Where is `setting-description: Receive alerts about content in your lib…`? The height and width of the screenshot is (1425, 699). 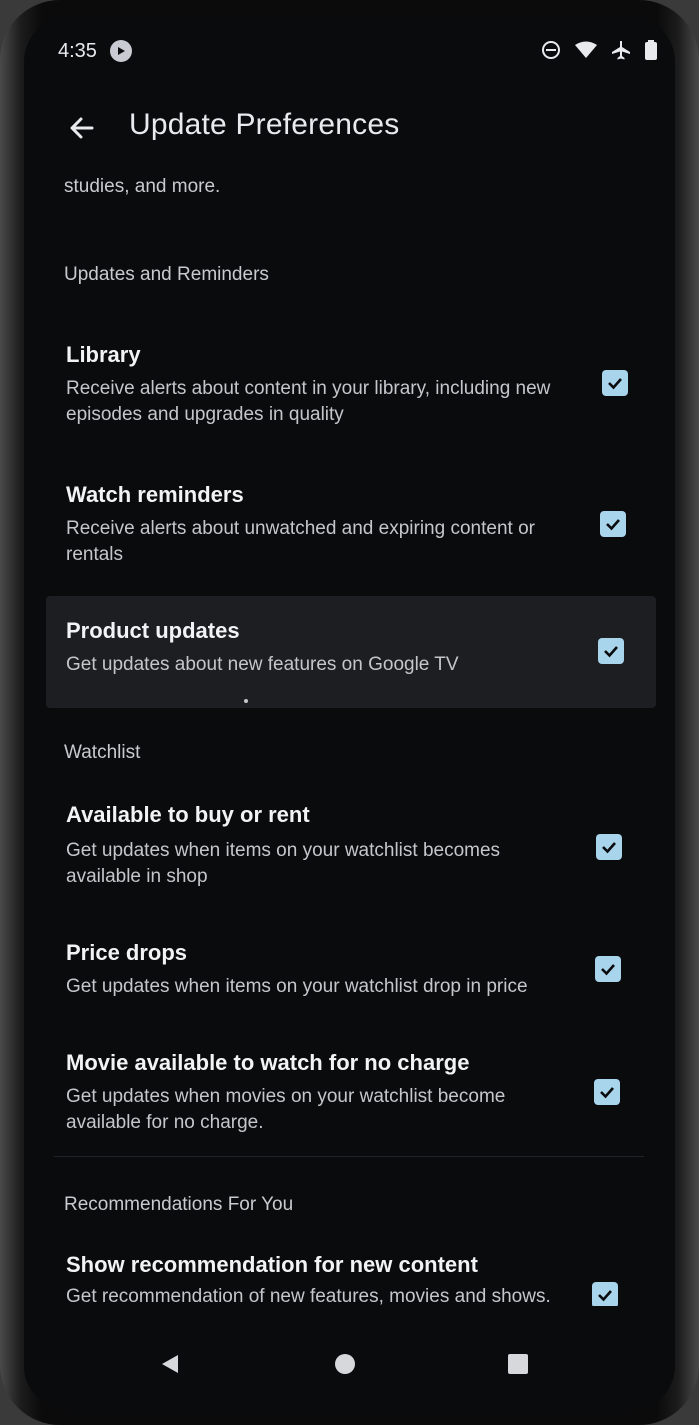 setting-description: Receive alerts about content in your lib… is located at coordinates (308, 401).